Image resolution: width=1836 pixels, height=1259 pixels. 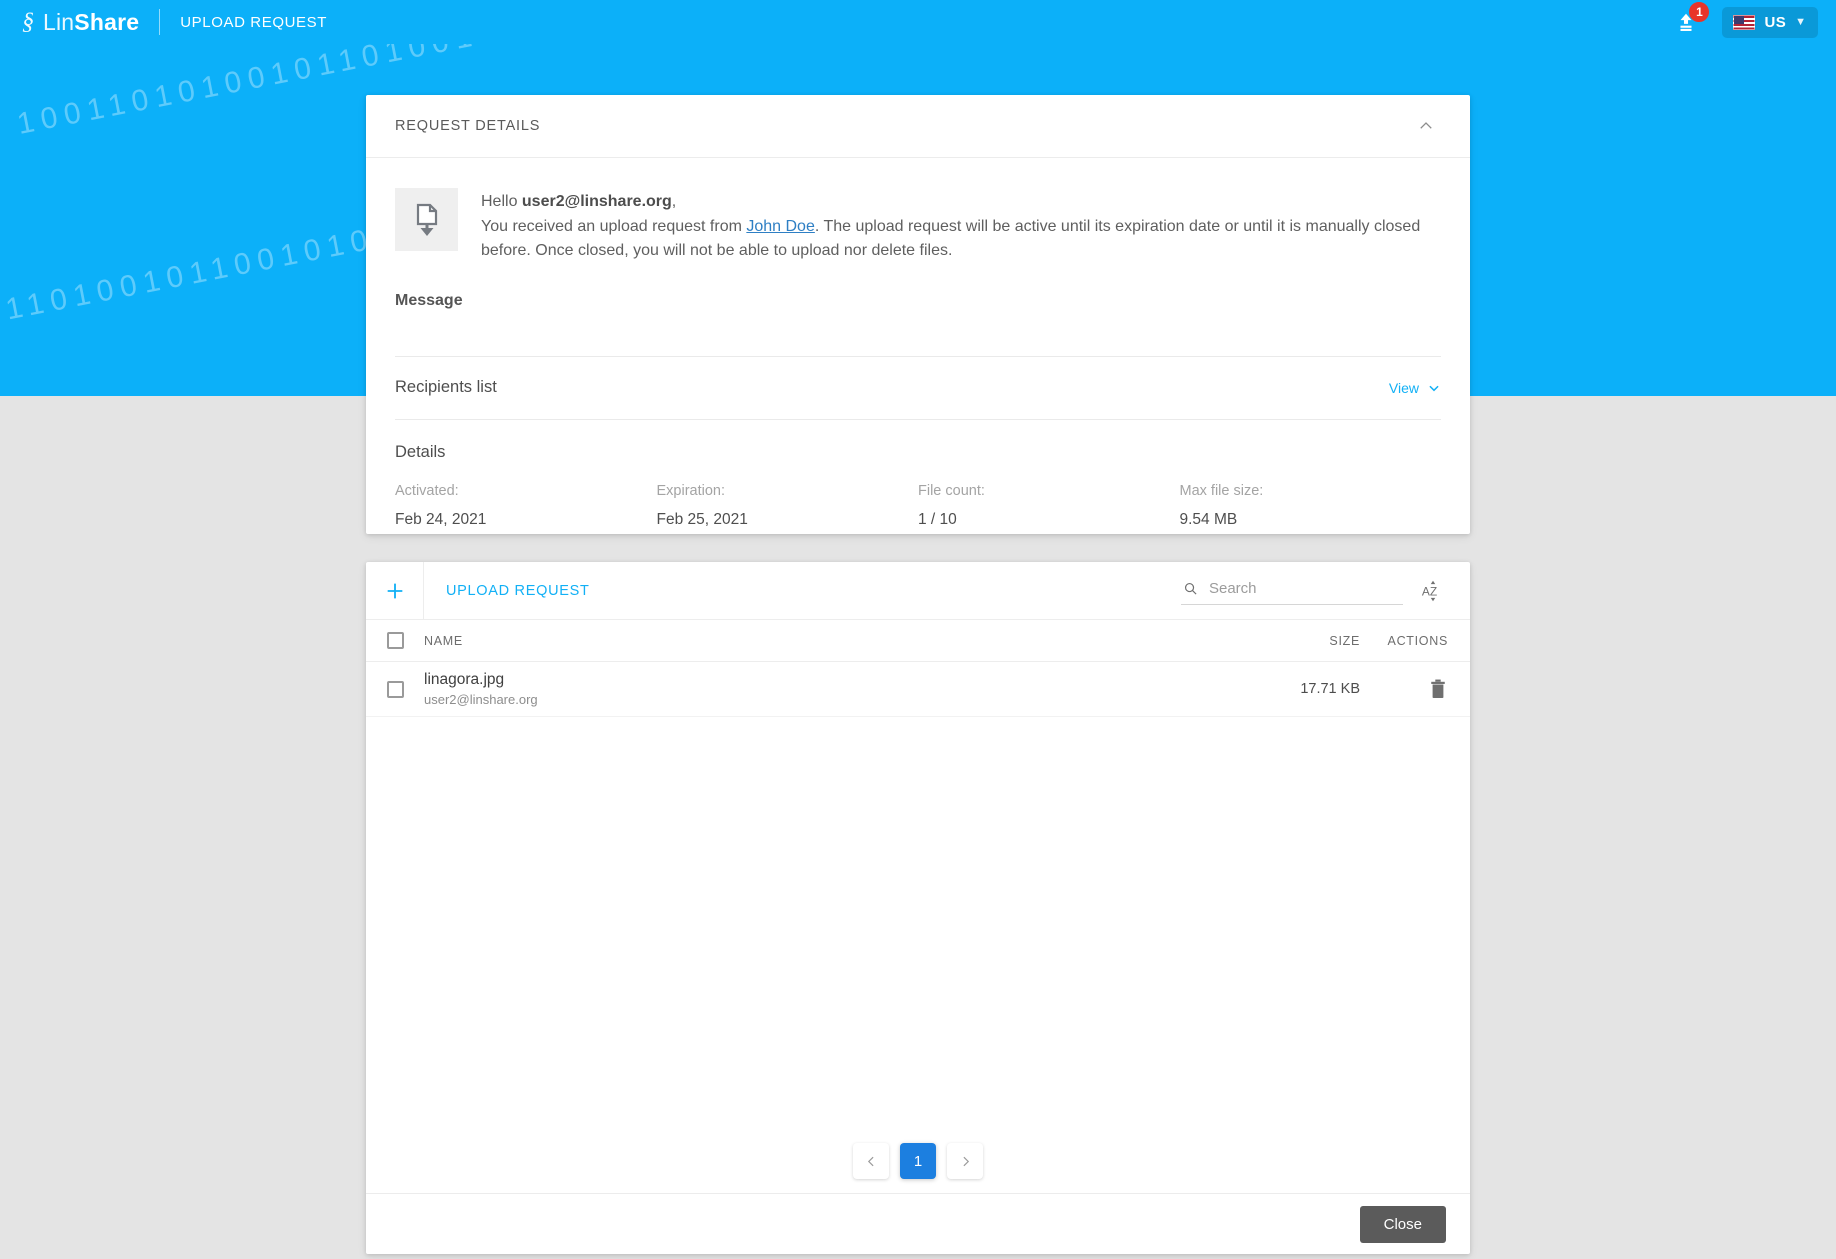 What do you see at coordinates (802, 641) in the screenshot?
I see `column-header-name: NAME` at bounding box center [802, 641].